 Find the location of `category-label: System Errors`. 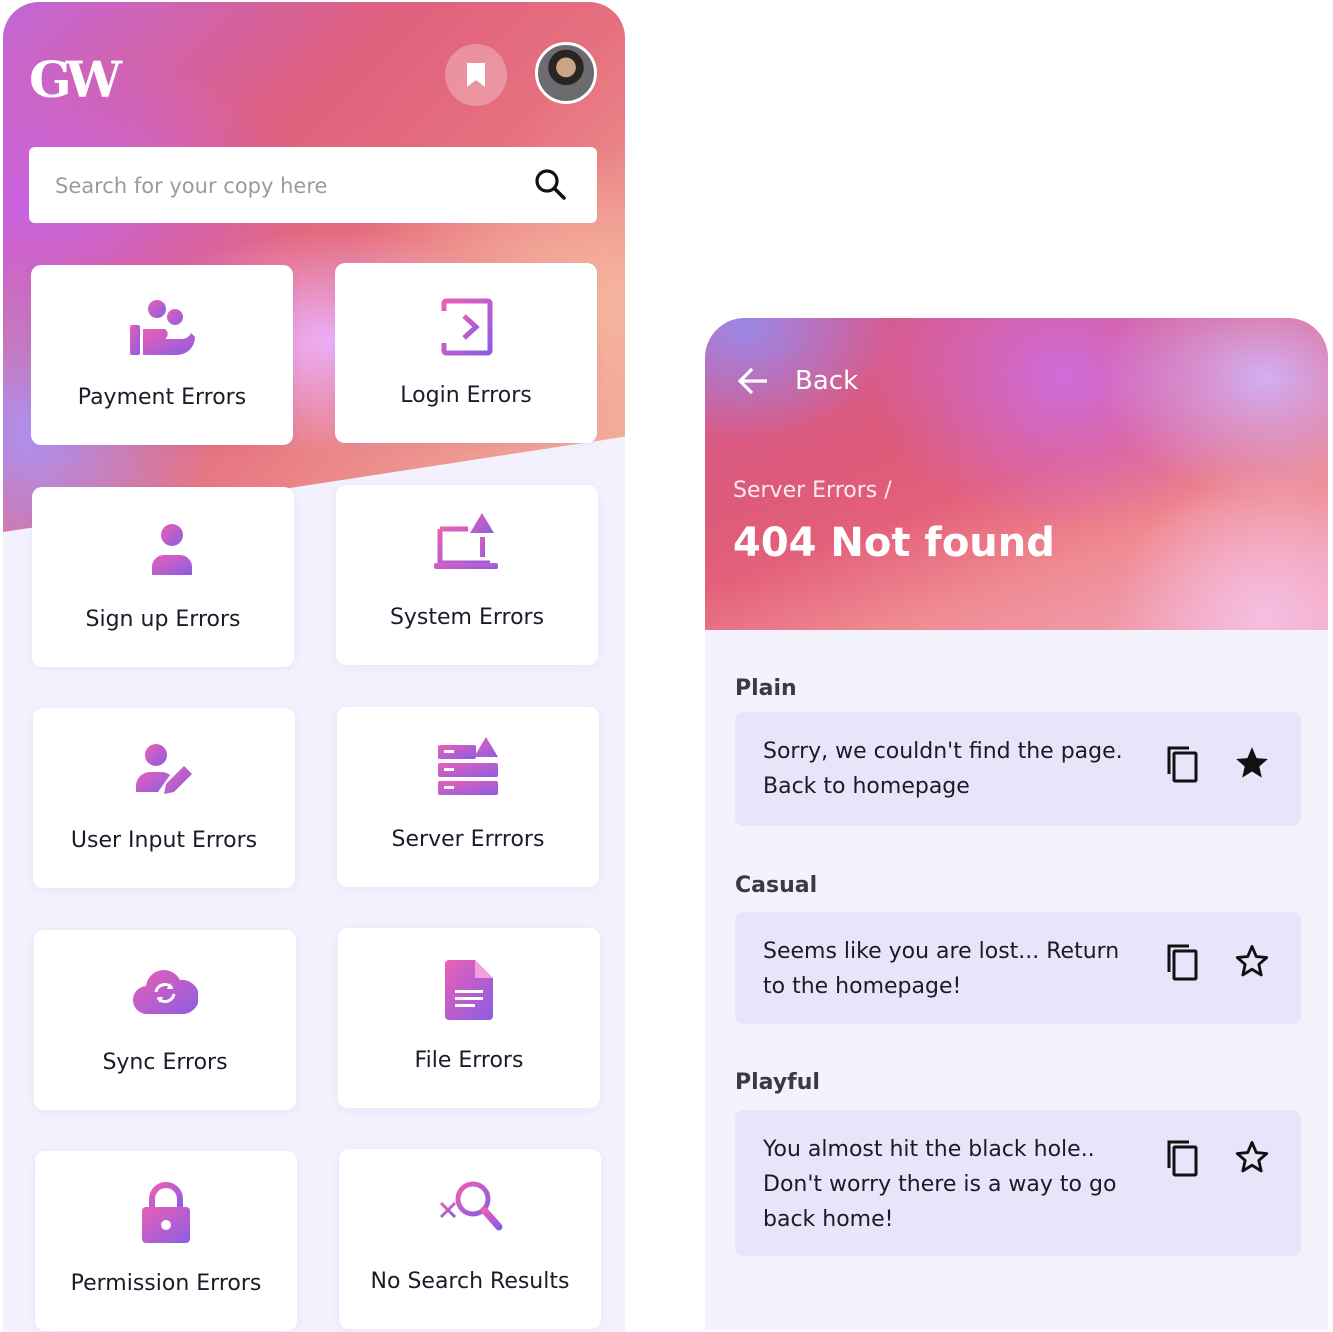

category-label: System Errors is located at coordinates (467, 617).